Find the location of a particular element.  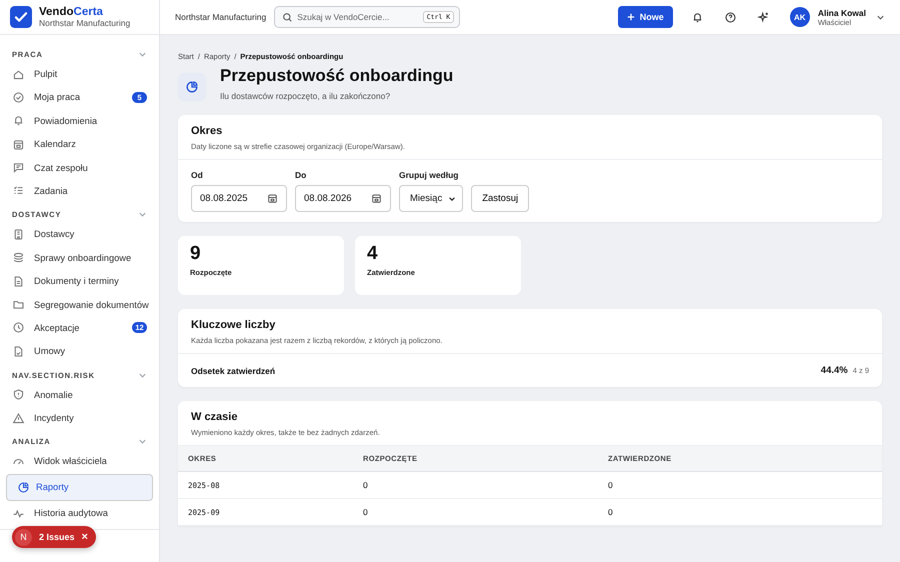

nav-item: Historia audytowa is located at coordinates (79, 513).